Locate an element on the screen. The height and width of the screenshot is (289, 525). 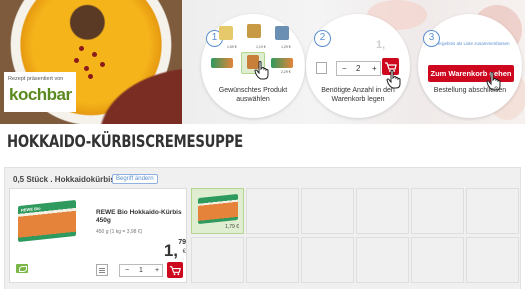
ingredient-heading: 0,5 Stück . Hokkaidokürbis is located at coordinates (64, 179).